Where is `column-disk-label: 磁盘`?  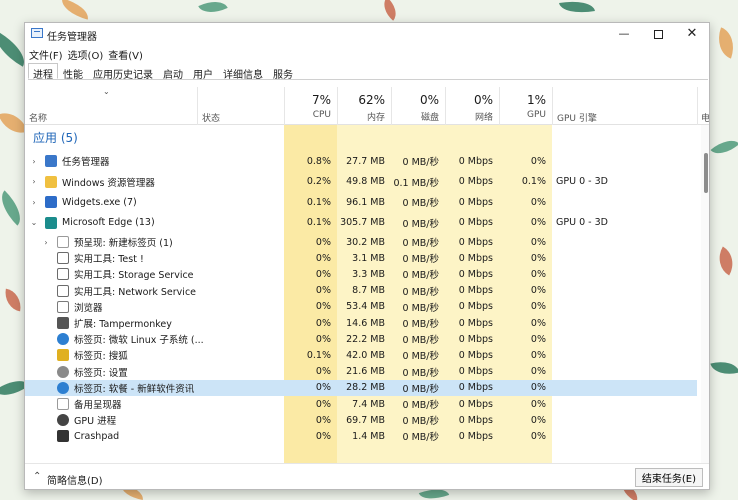
column-disk-label: 磁盘 is located at coordinates (429, 118).